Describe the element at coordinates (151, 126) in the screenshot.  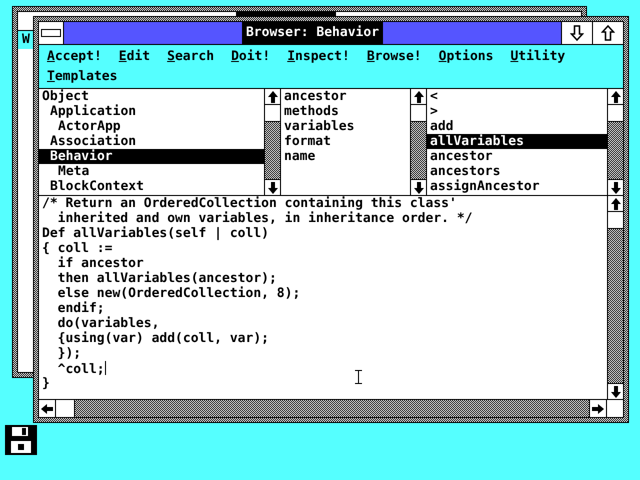
I see `class-list-item: ActorApp` at that location.